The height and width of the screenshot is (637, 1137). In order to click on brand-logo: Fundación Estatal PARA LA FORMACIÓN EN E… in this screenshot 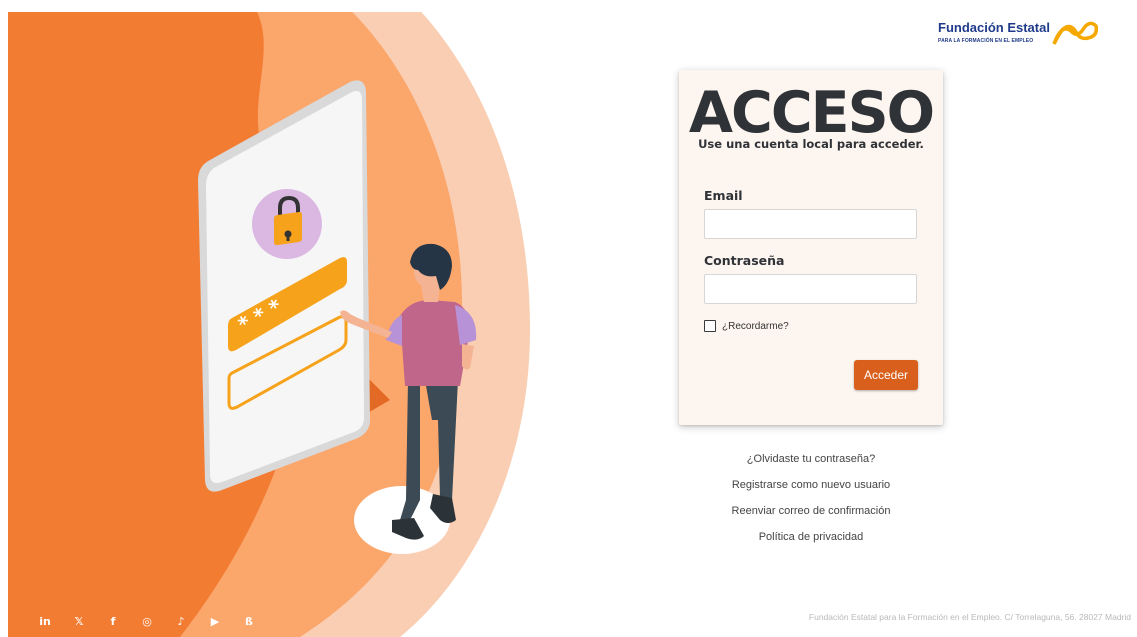, I will do `click(1018, 33)`.